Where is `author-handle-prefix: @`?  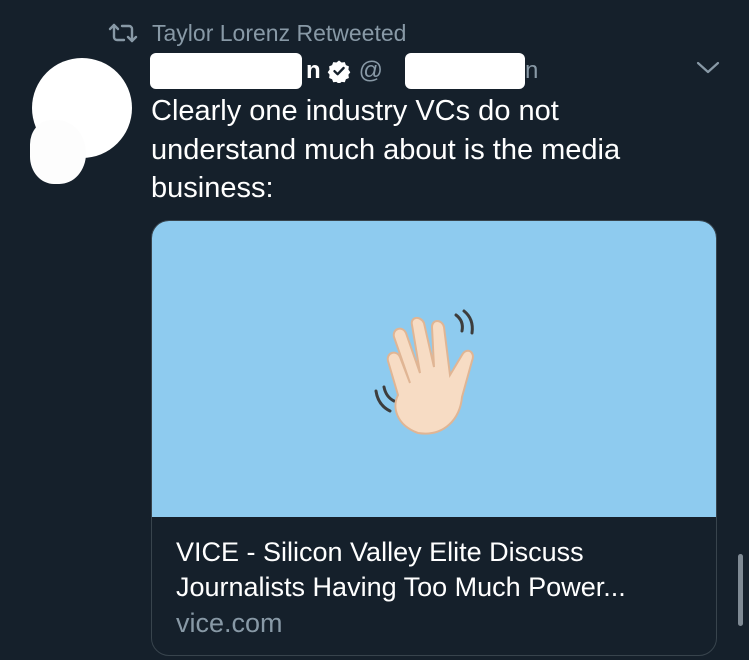
author-handle-prefix: @ is located at coordinates (371, 70).